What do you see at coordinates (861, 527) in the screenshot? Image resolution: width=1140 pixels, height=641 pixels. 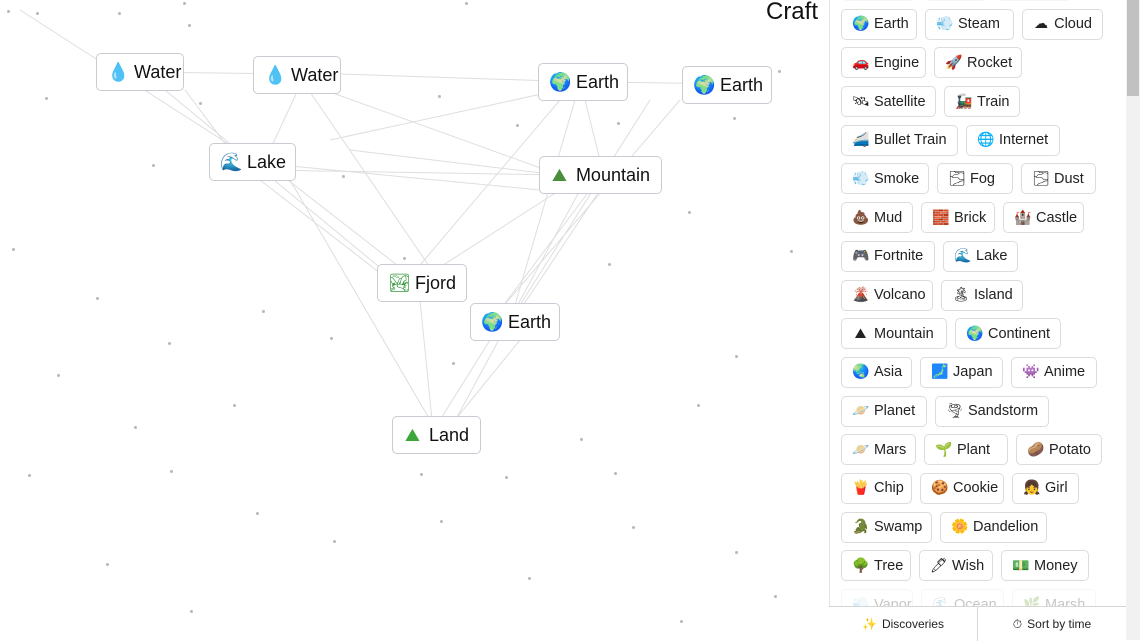 I see `swamp-icon: 🐊` at bounding box center [861, 527].